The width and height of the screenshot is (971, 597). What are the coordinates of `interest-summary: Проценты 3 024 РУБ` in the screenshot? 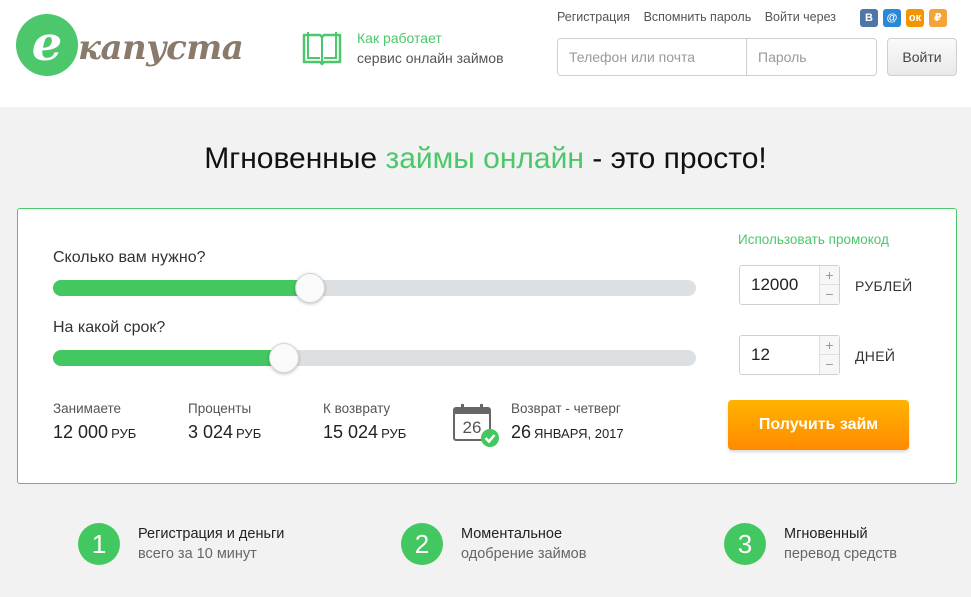 It's located at (224, 422).